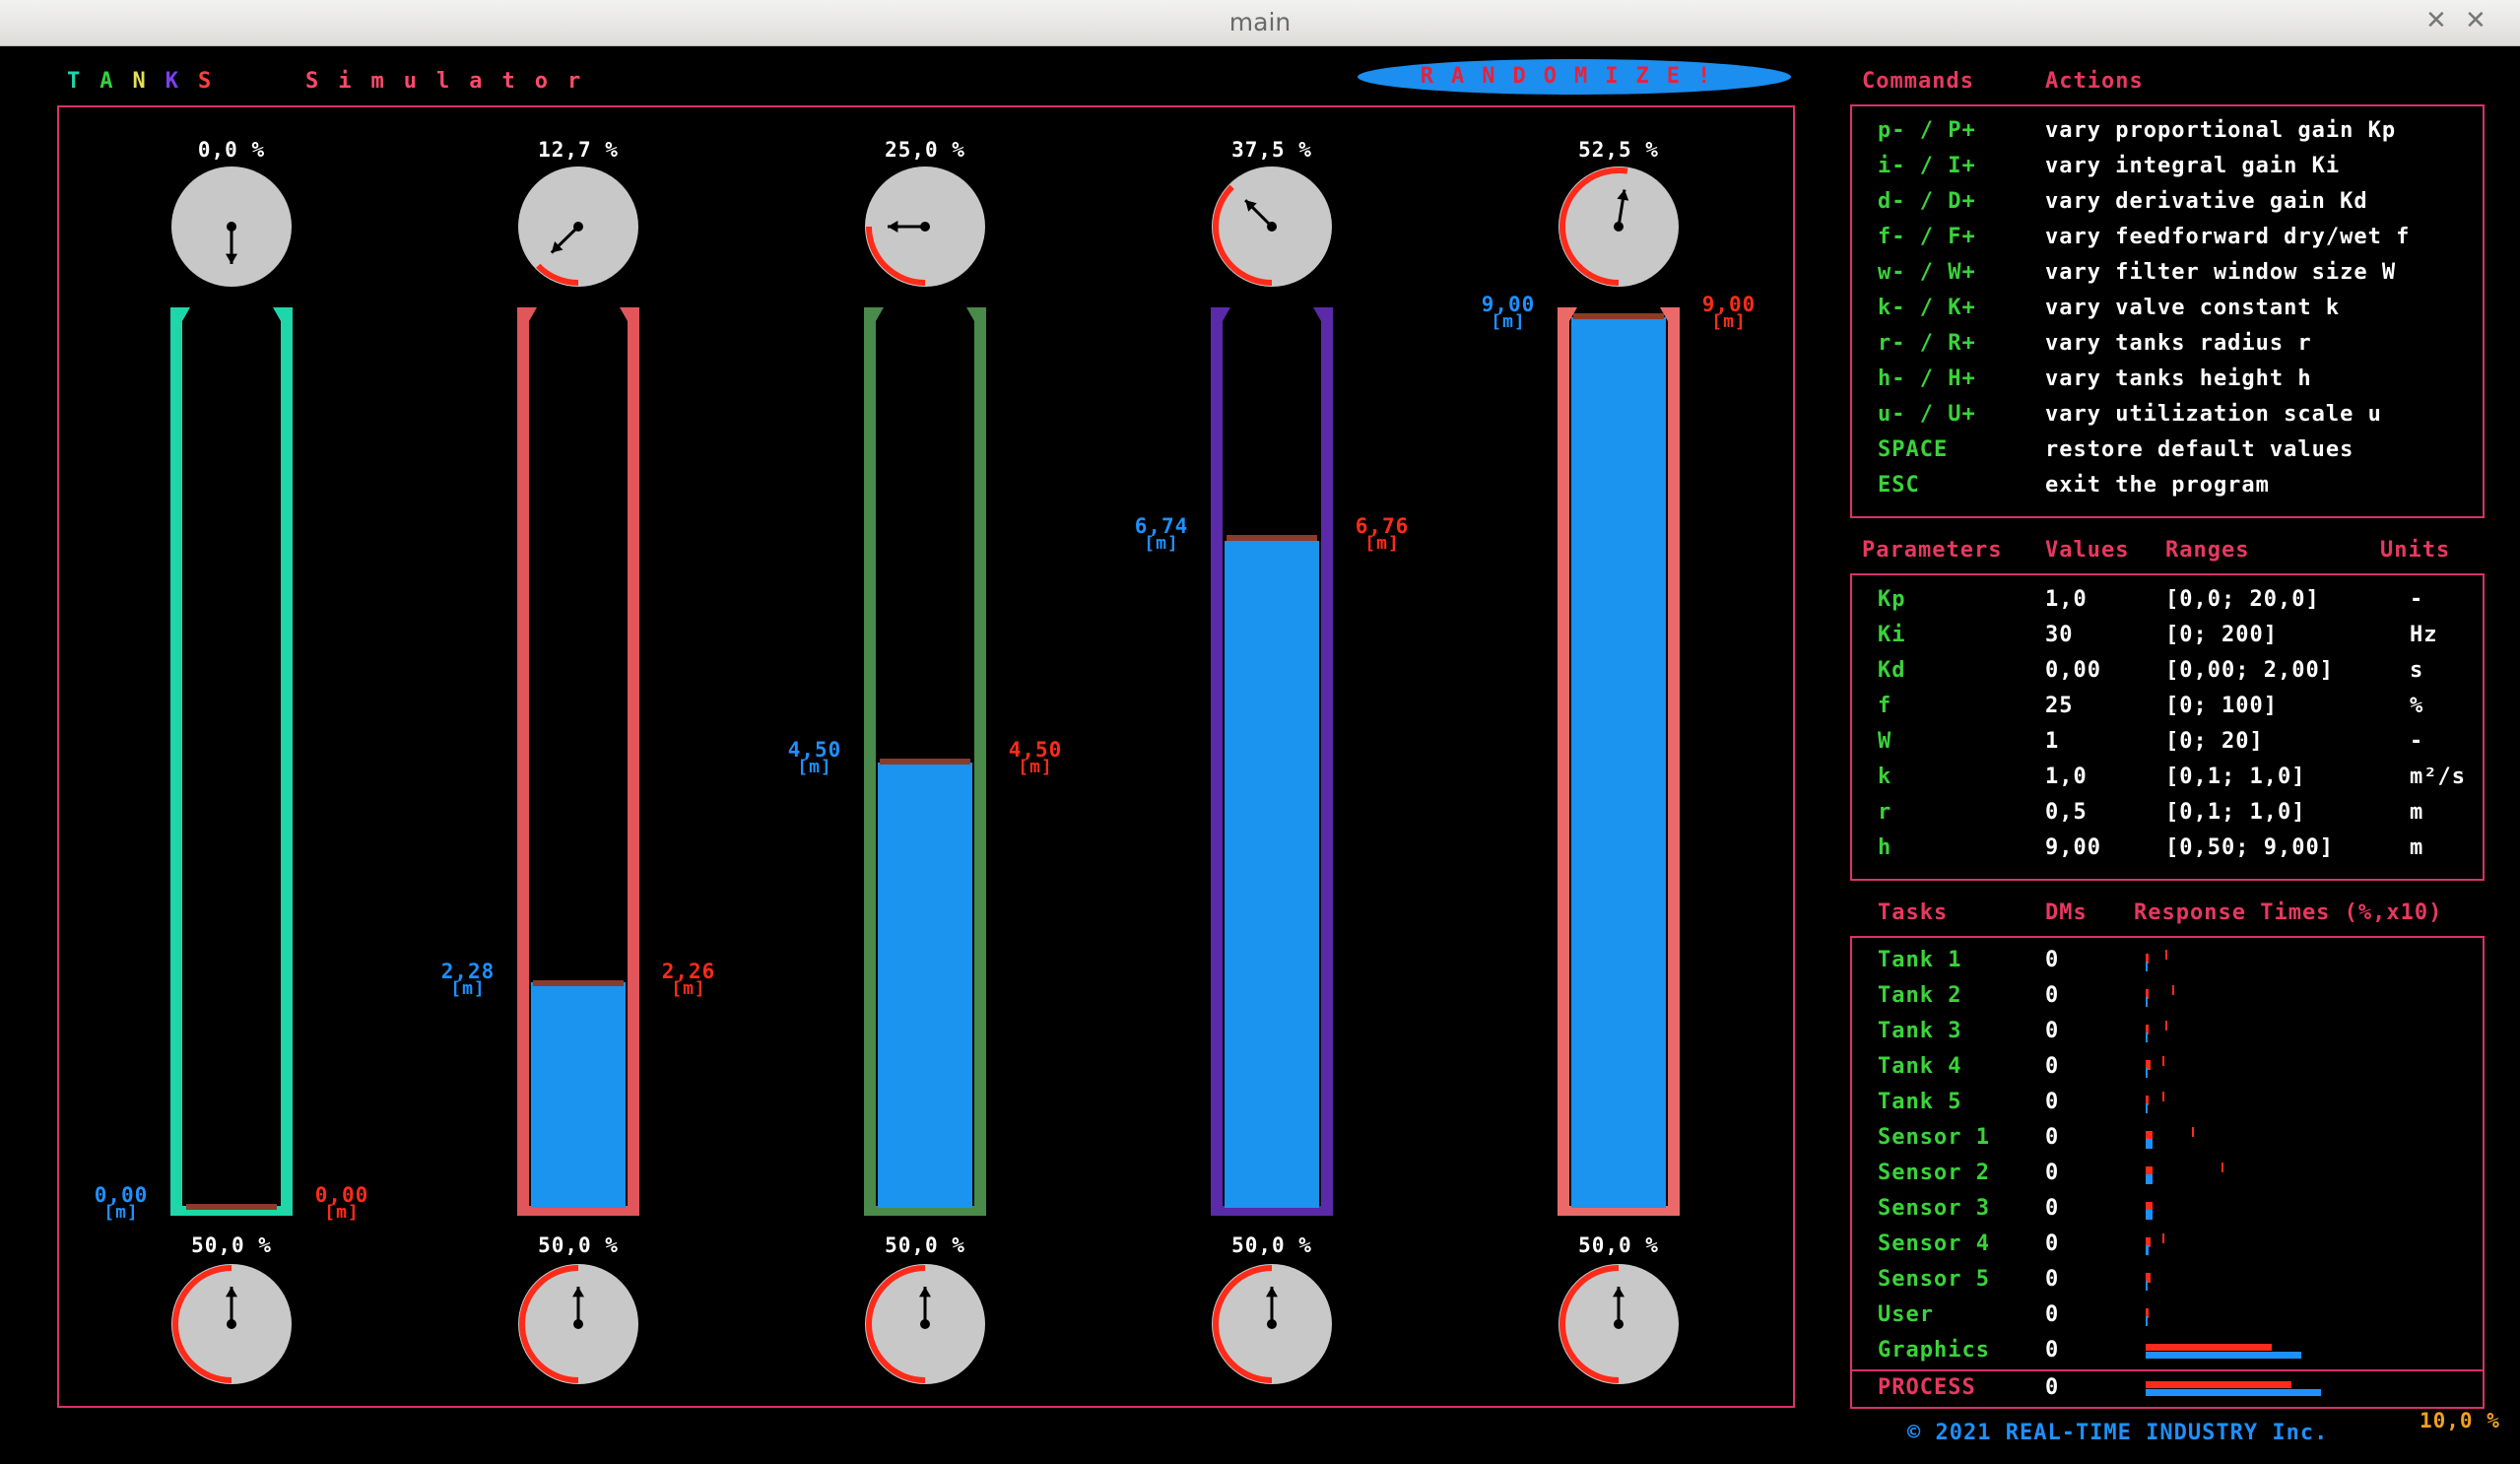  I want to click on param-unit: m²/s, so click(2438, 777).